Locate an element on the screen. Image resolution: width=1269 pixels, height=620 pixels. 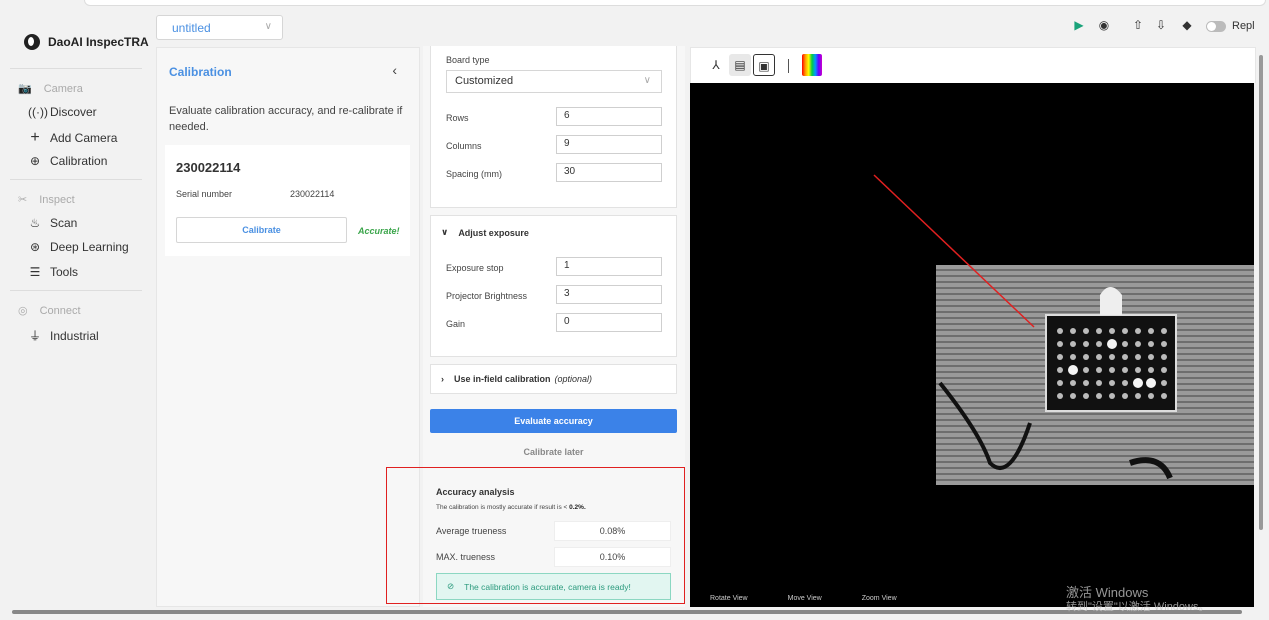
rotate-view: Rotate View is located at coordinates (729, 601).